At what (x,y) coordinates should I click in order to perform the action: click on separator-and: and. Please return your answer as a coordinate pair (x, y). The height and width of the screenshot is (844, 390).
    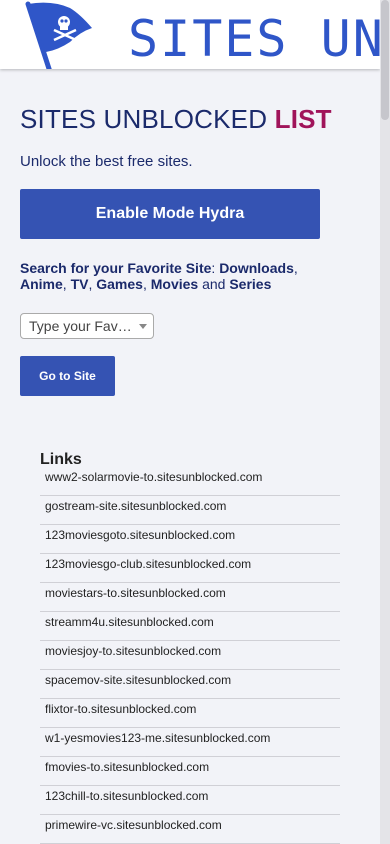
    Looking at the image, I should click on (214, 284).